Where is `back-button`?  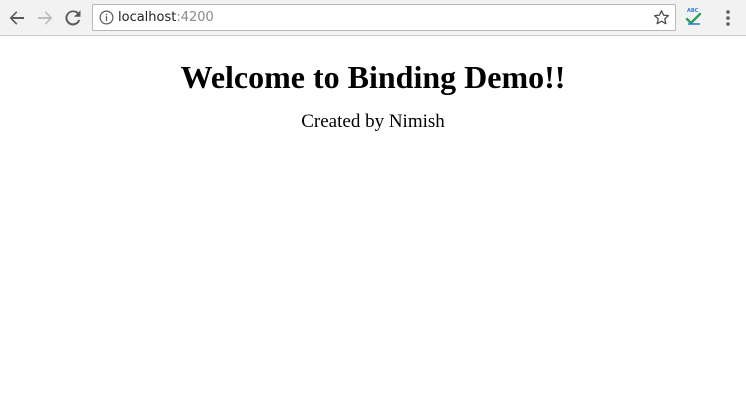
back-button is located at coordinates (17, 18).